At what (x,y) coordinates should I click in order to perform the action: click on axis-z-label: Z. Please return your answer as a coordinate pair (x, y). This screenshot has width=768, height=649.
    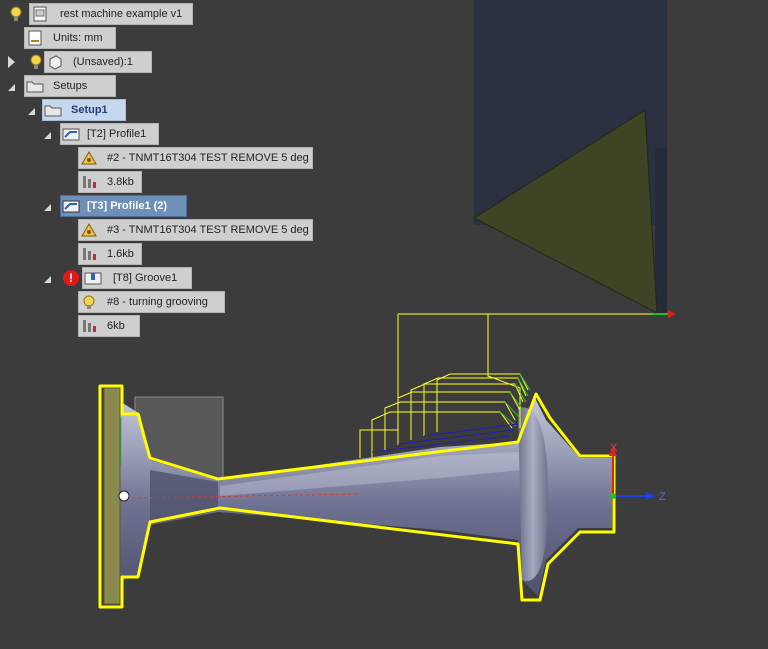
    Looking at the image, I should click on (662, 497).